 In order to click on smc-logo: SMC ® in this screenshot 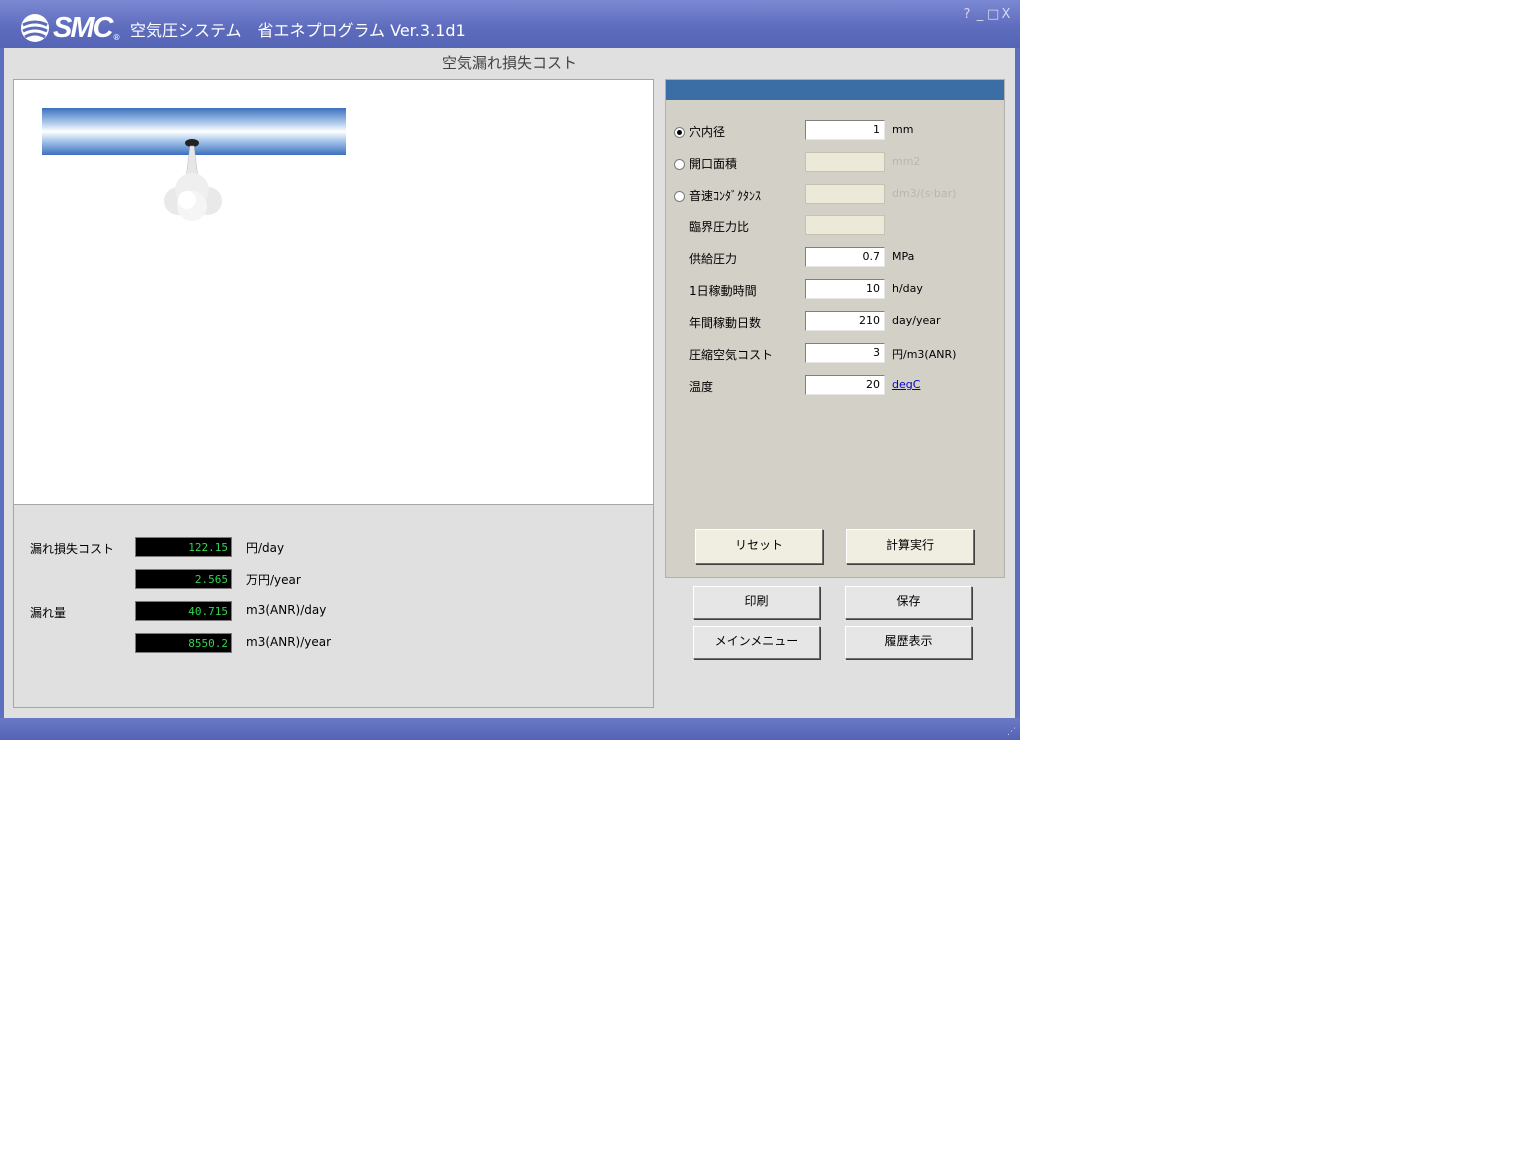, I will do `click(70, 28)`.